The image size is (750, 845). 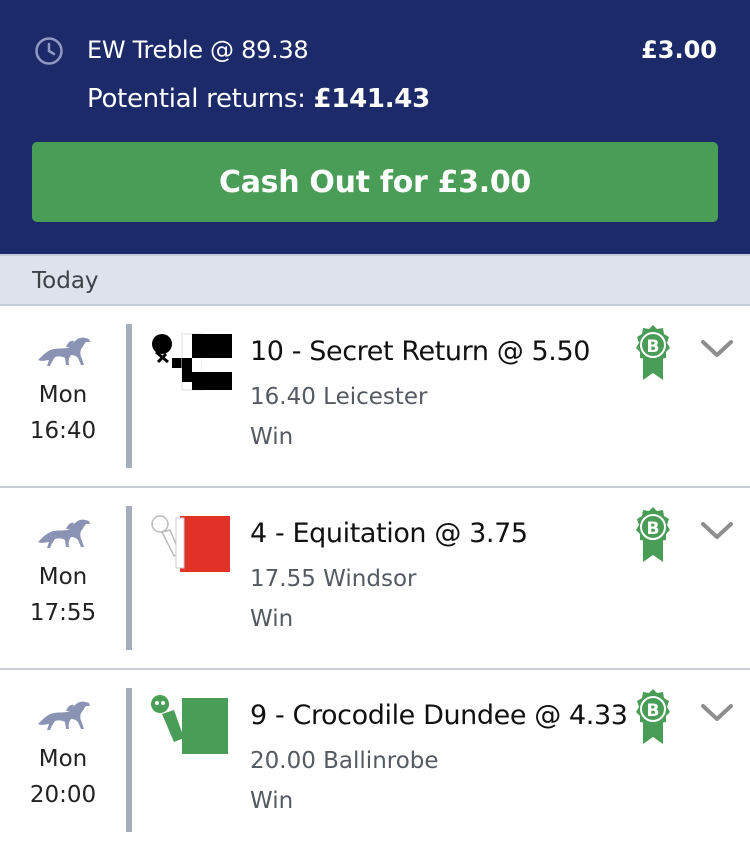 I want to click on selection-name: 9 - Crocodile Dundee @ 4.33, so click(x=439, y=715).